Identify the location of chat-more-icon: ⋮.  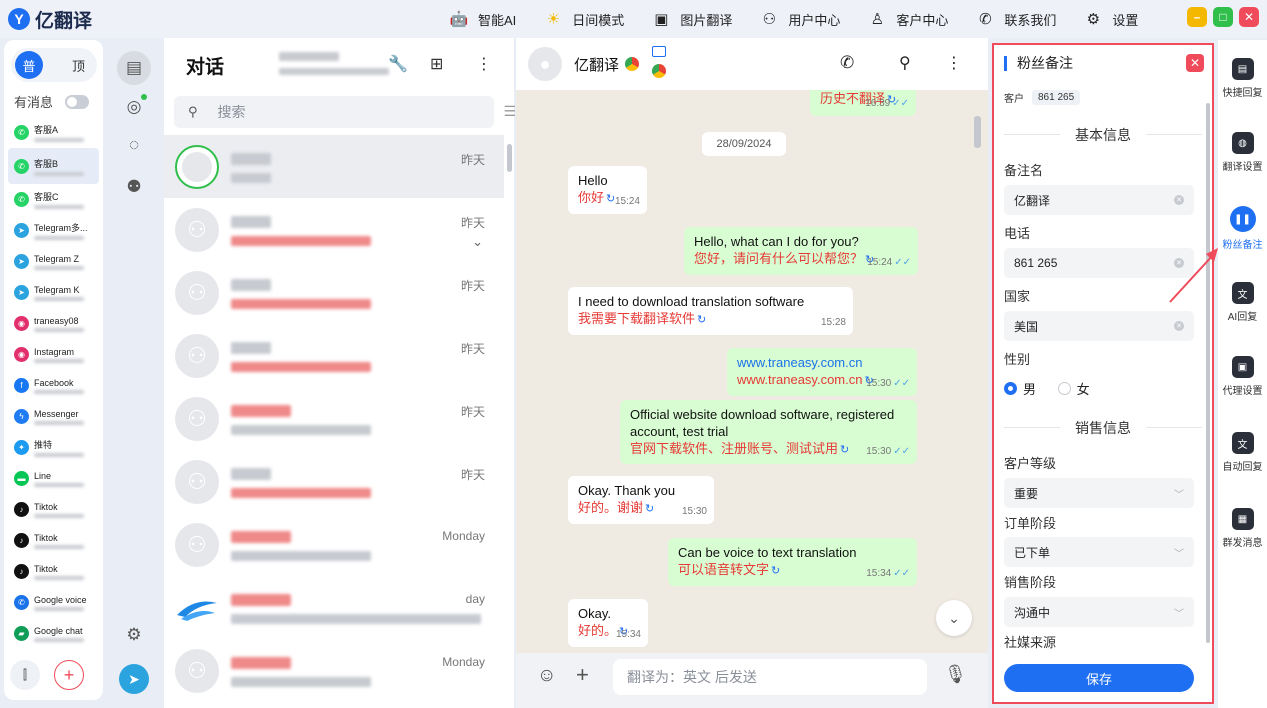
(954, 63).